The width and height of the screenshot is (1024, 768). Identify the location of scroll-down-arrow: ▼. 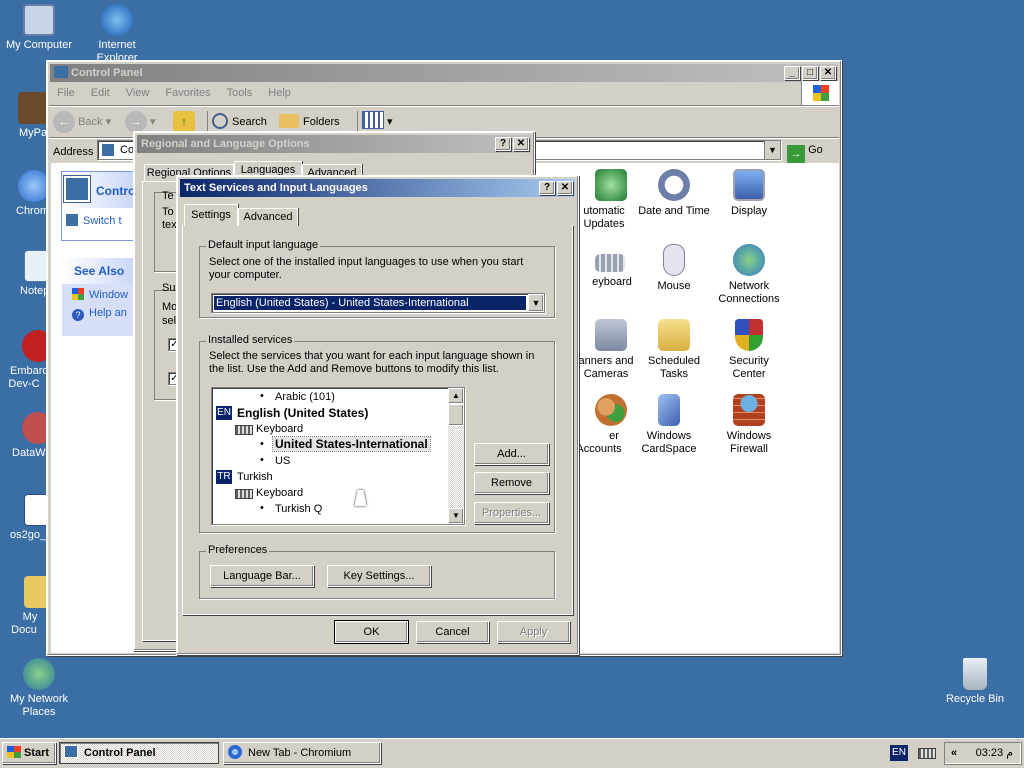
(456, 516).